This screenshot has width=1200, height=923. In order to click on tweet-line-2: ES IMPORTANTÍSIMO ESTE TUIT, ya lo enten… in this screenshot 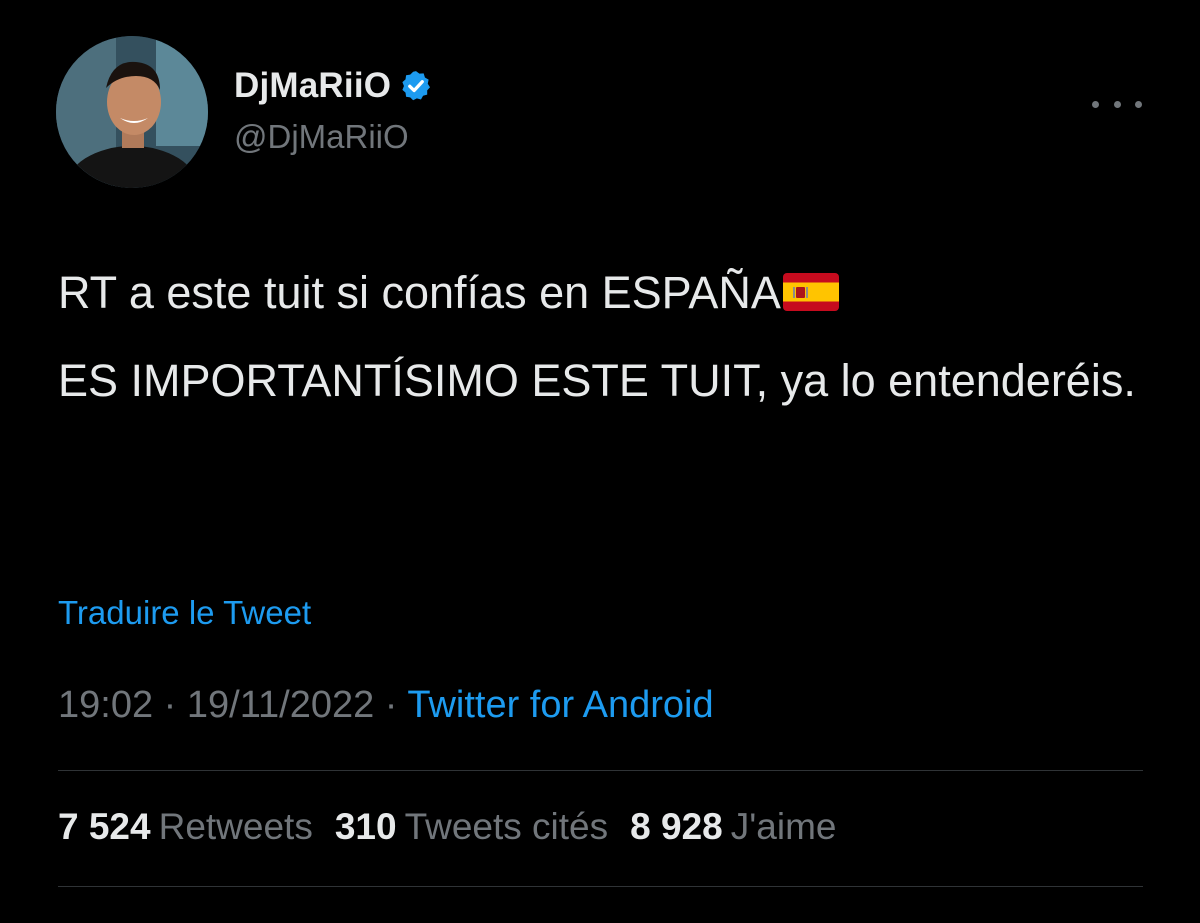, I will do `click(597, 380)`.